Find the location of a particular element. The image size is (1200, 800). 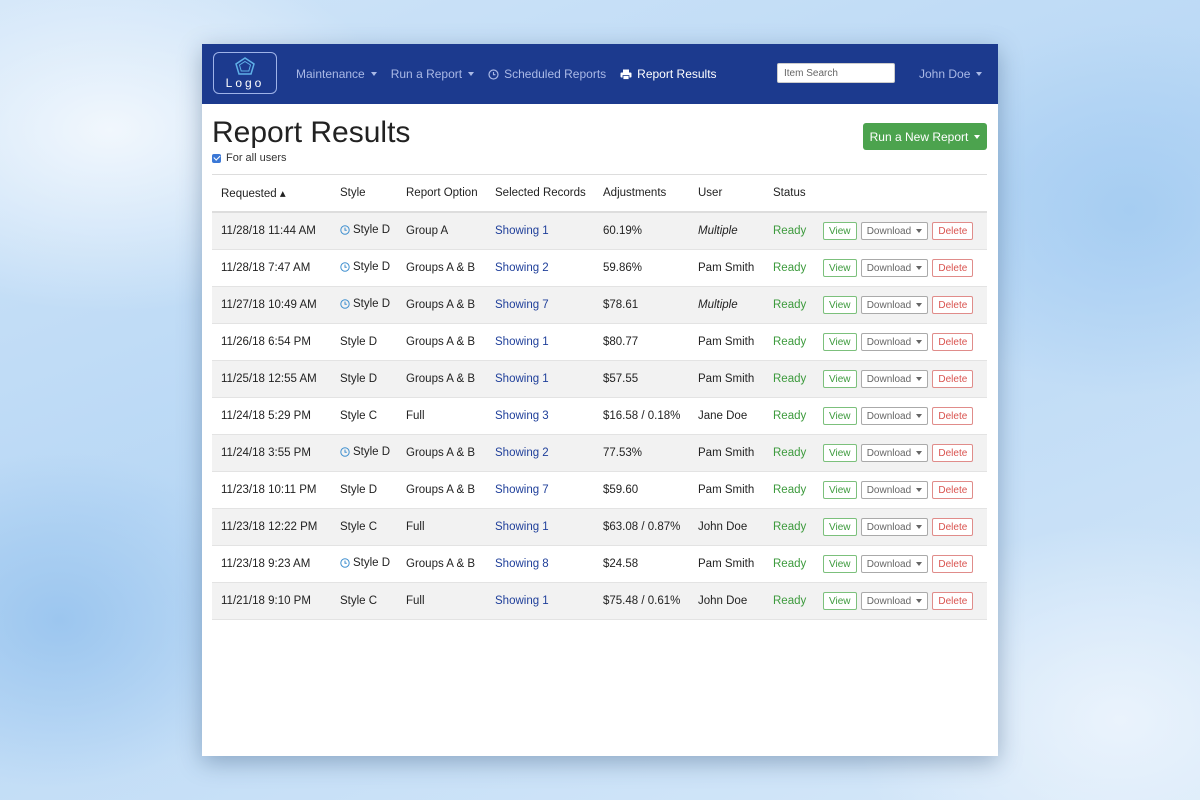

view-button-label: View is located at coordinates (840, 416).